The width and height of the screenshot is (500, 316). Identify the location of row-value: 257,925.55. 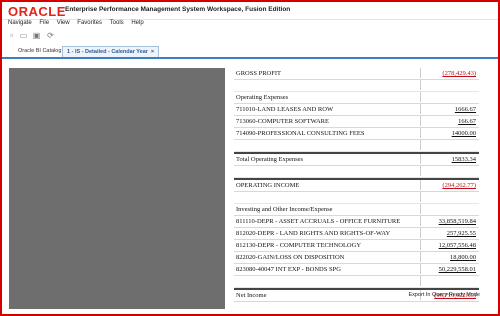
(461, 233).